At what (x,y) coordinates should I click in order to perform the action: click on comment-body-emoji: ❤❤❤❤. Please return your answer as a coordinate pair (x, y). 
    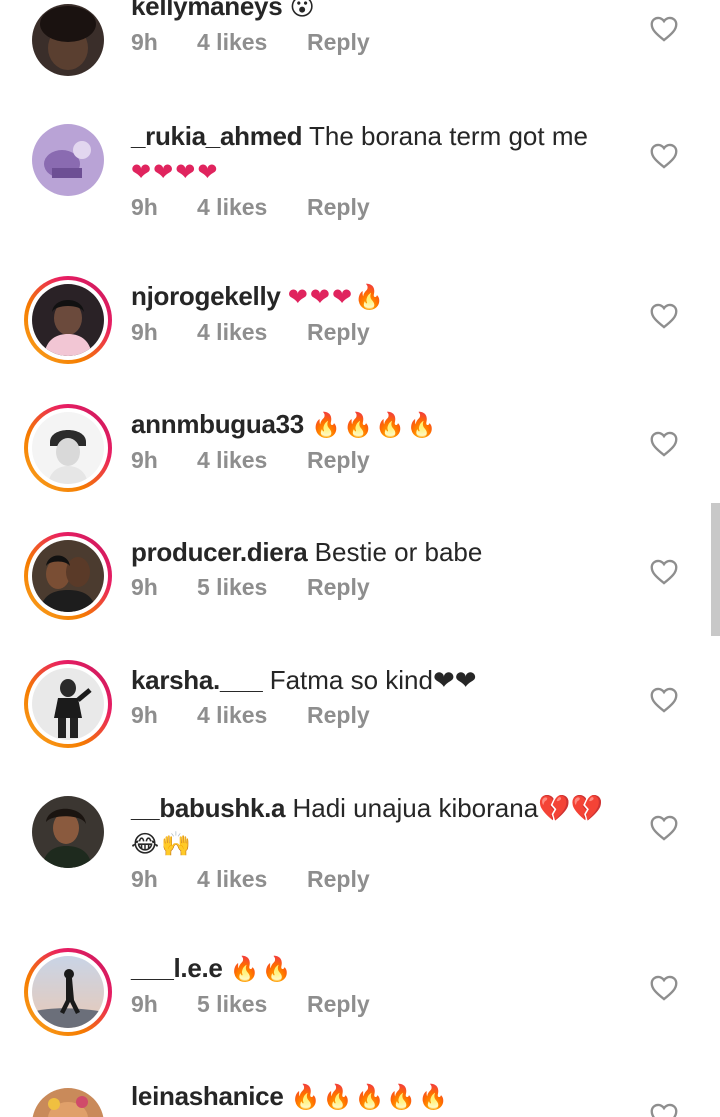
    Looking at the image, I should click on (175, 172).